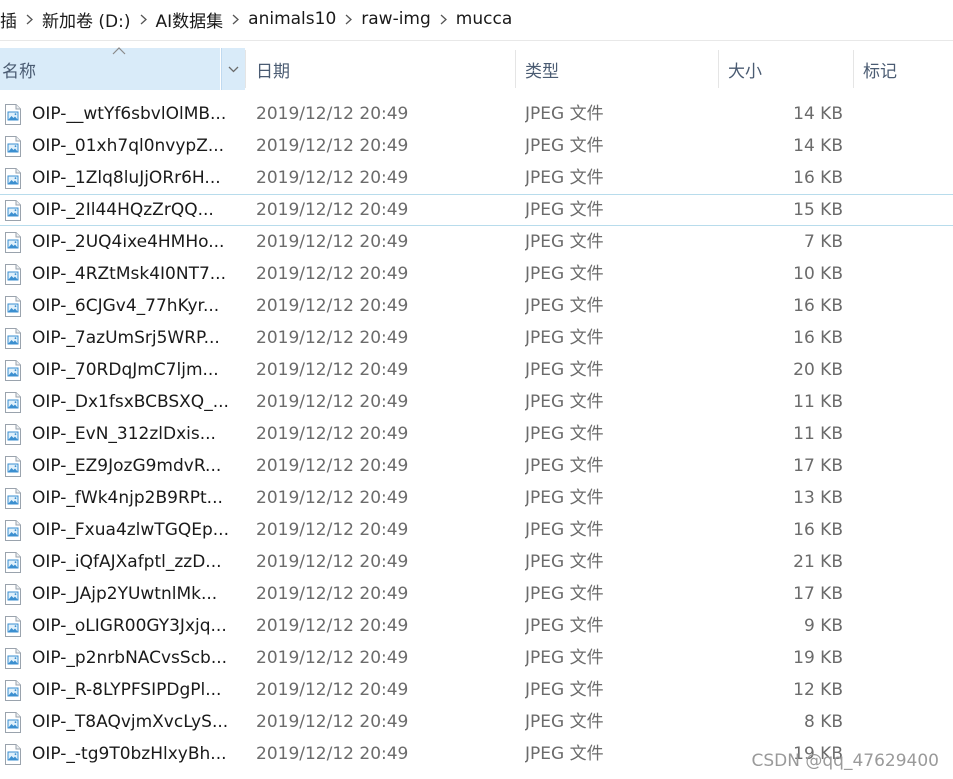 The image size is (953, 779). I want to click on breadcrumb-item-animals10: animals10, so click(292, 19).